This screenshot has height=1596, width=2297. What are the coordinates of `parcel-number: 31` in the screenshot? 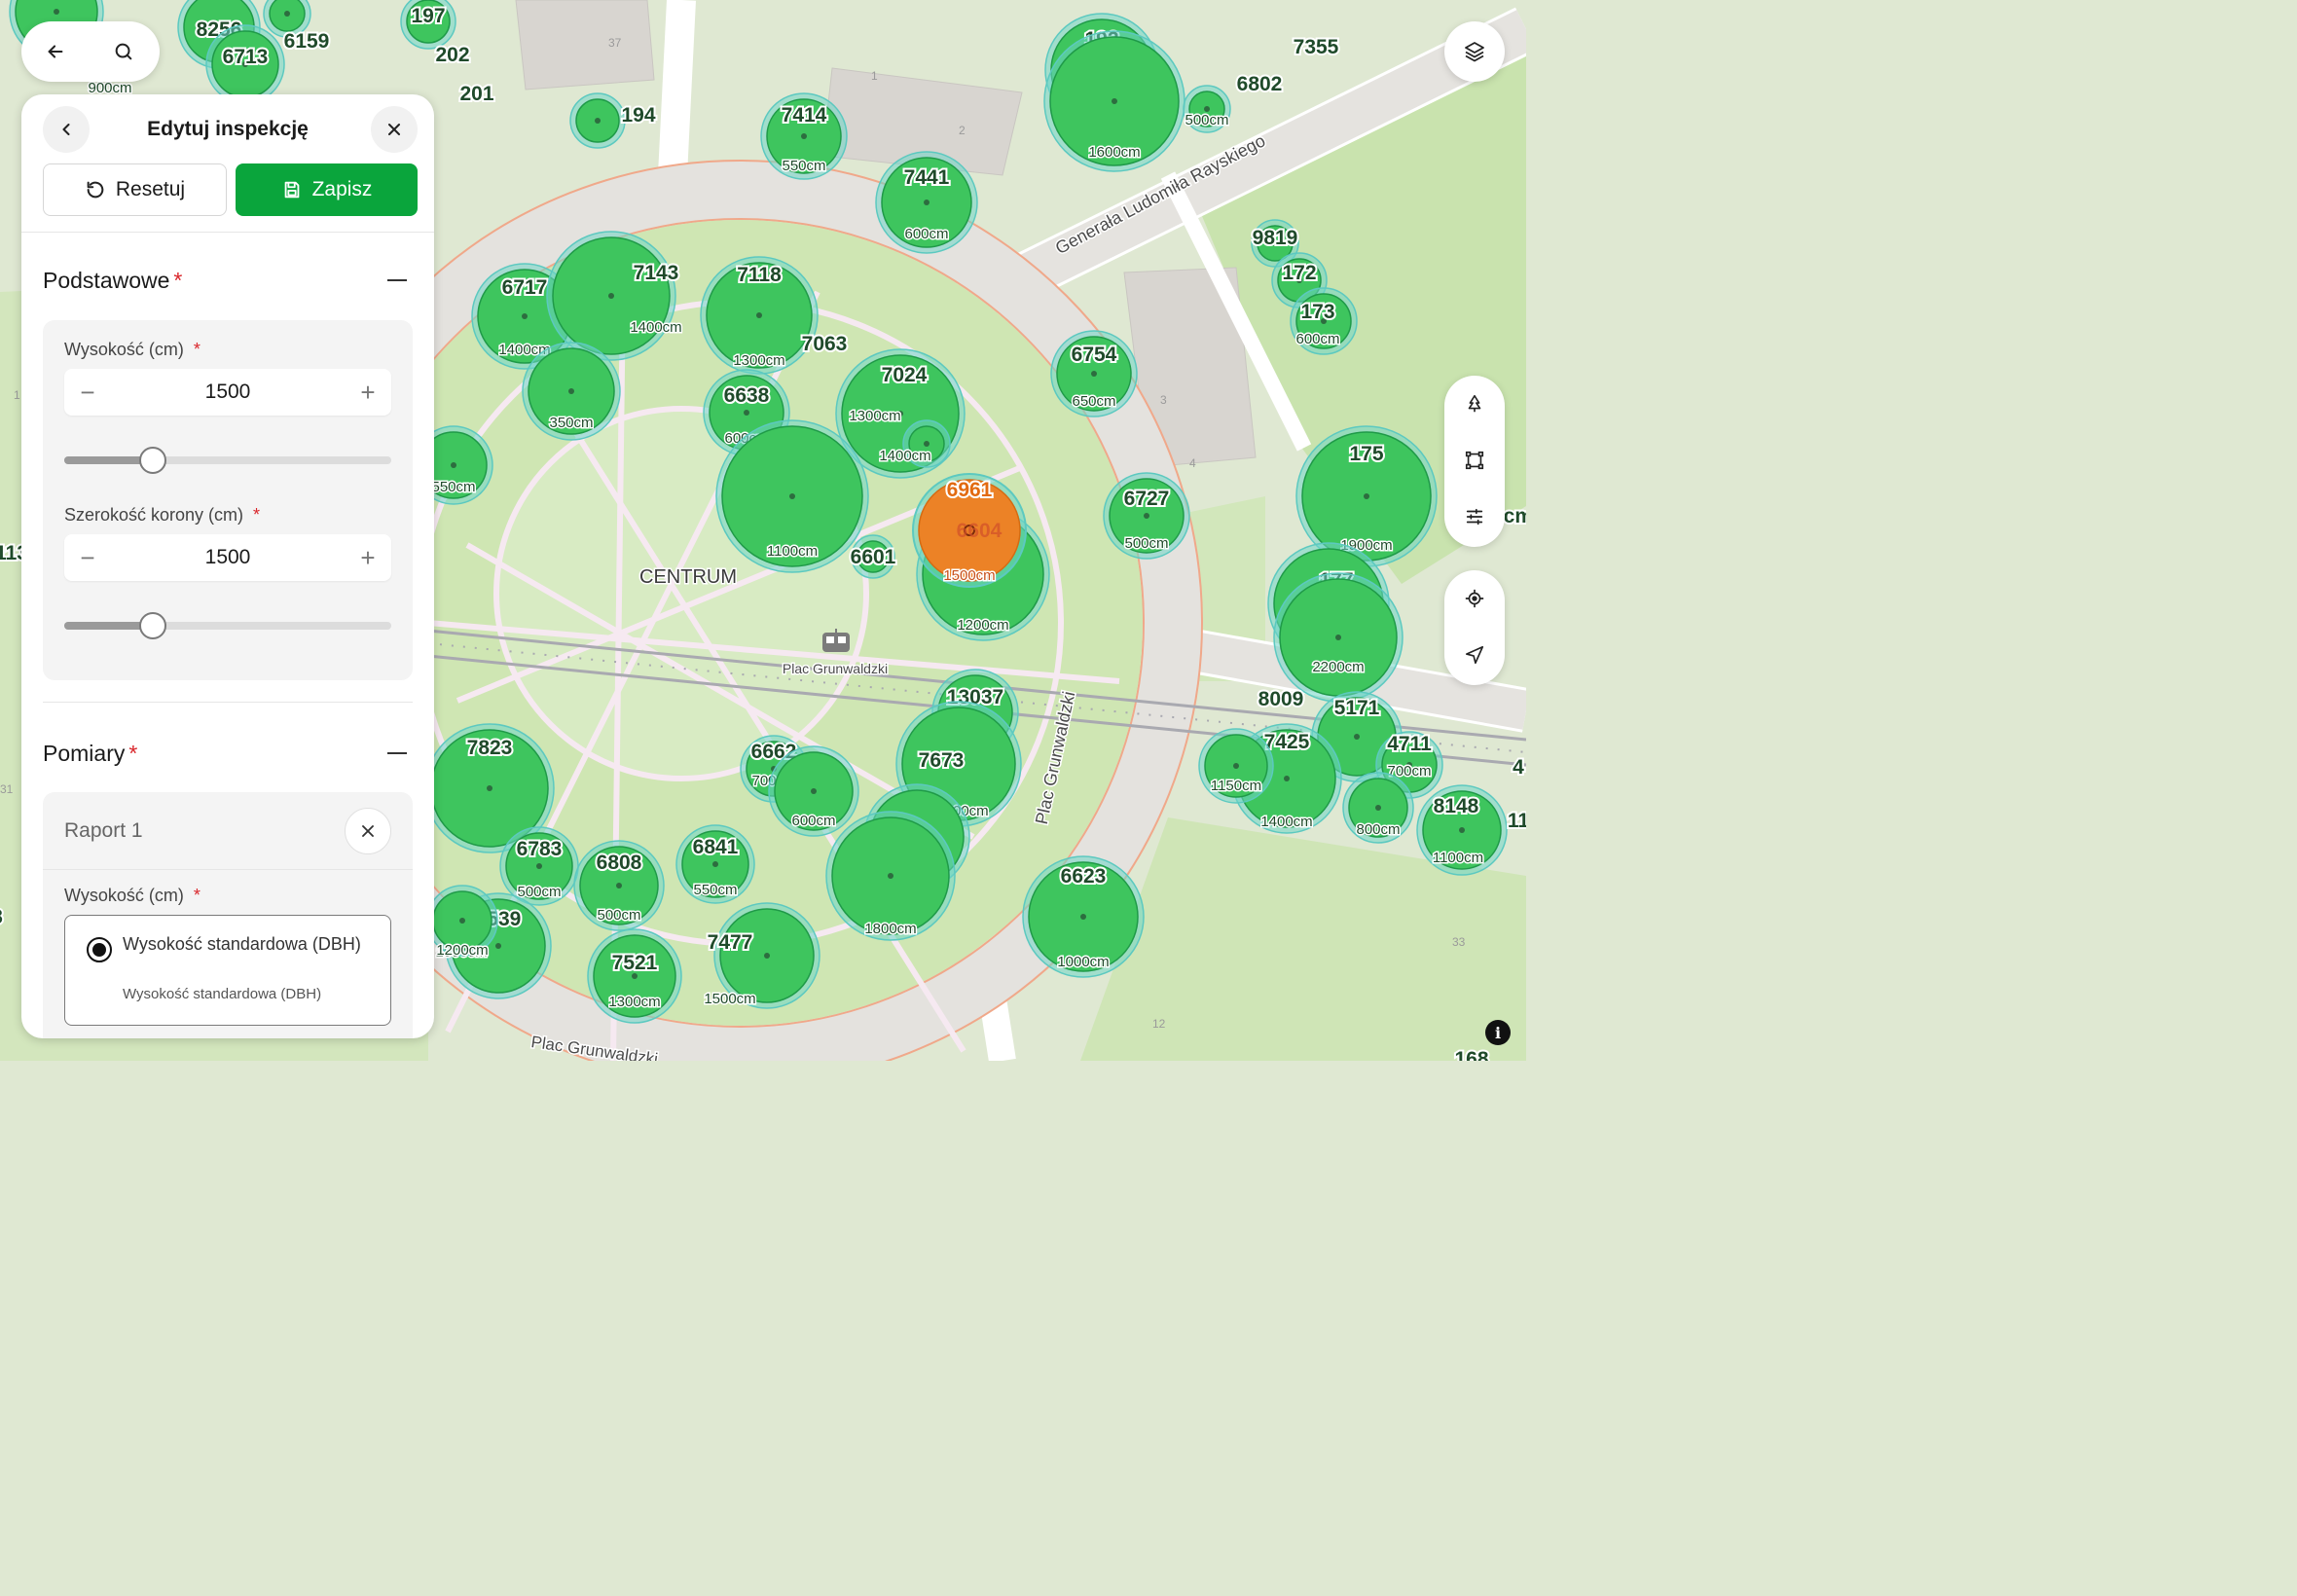 It's located at (7, 789).